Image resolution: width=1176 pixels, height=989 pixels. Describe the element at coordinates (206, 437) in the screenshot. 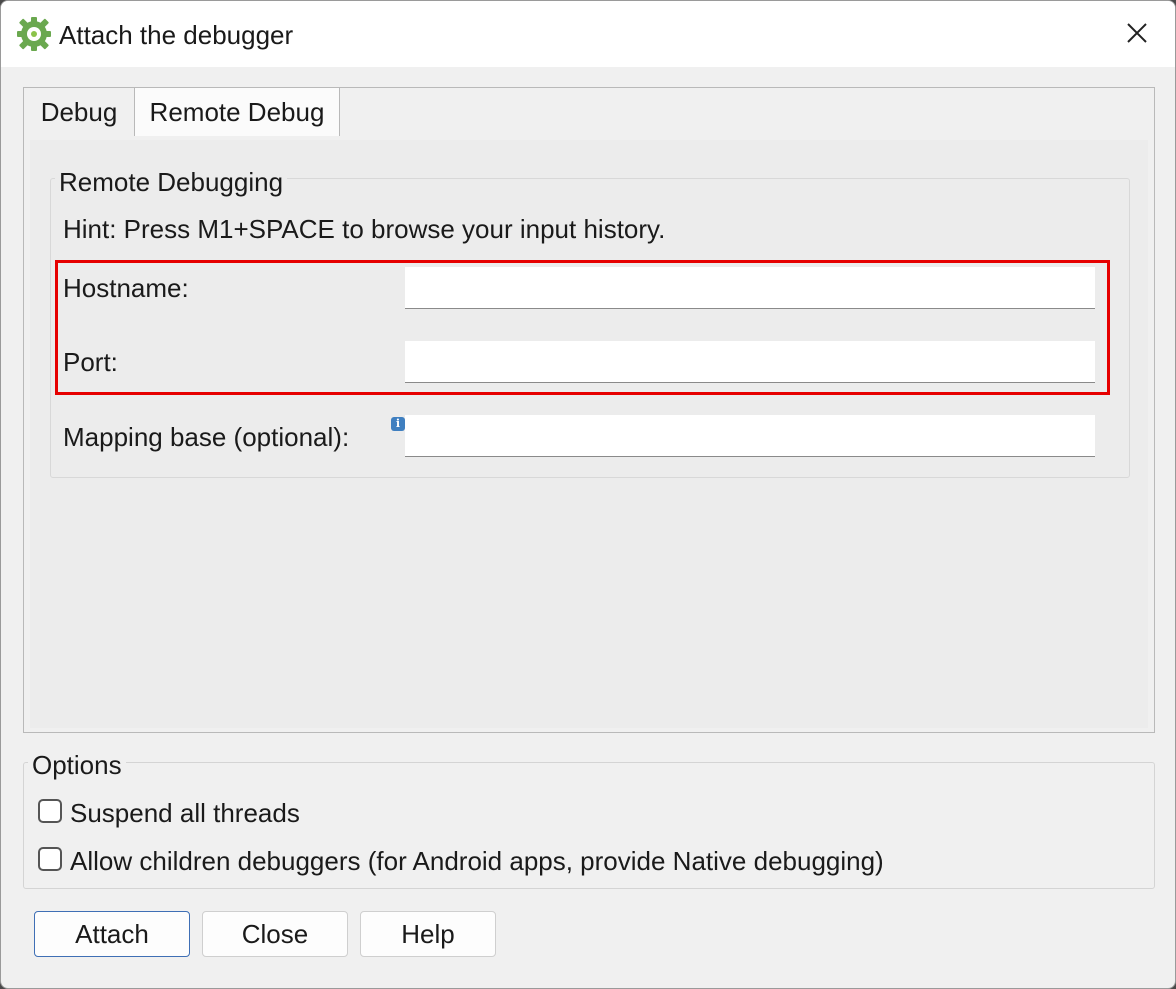

I see `mapping-base-label: Mapping base (optional):` at that location.